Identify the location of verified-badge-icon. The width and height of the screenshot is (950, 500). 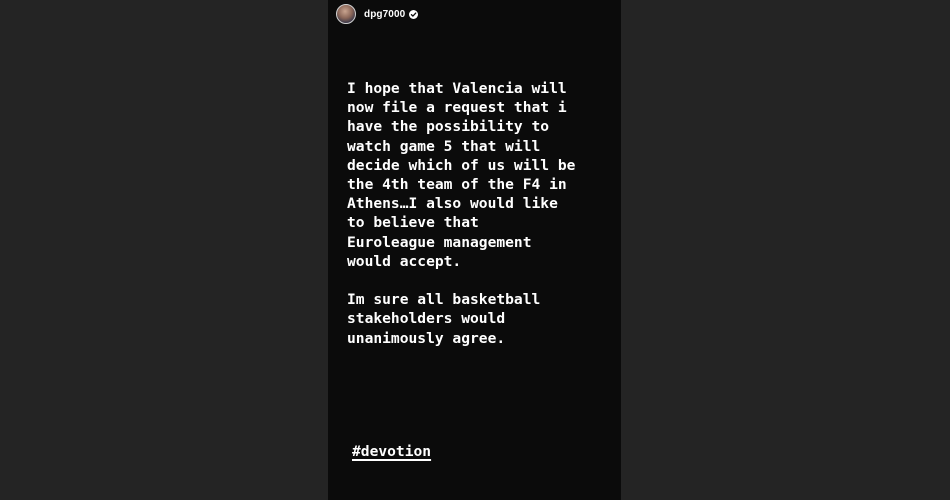
(414, 14).